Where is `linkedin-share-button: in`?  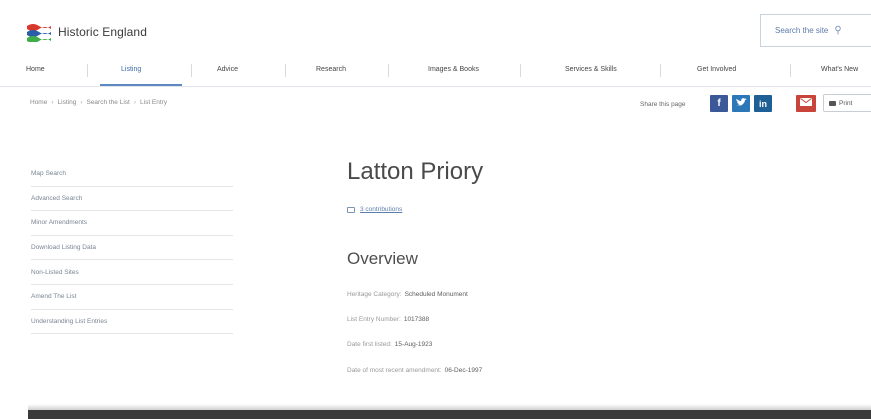 linkedin-share-button: in is located at coordinates (763, 103).